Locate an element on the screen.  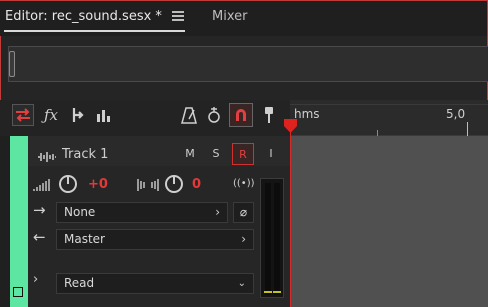
ruler-unit-label: hms is located at coordinates (307, 114).